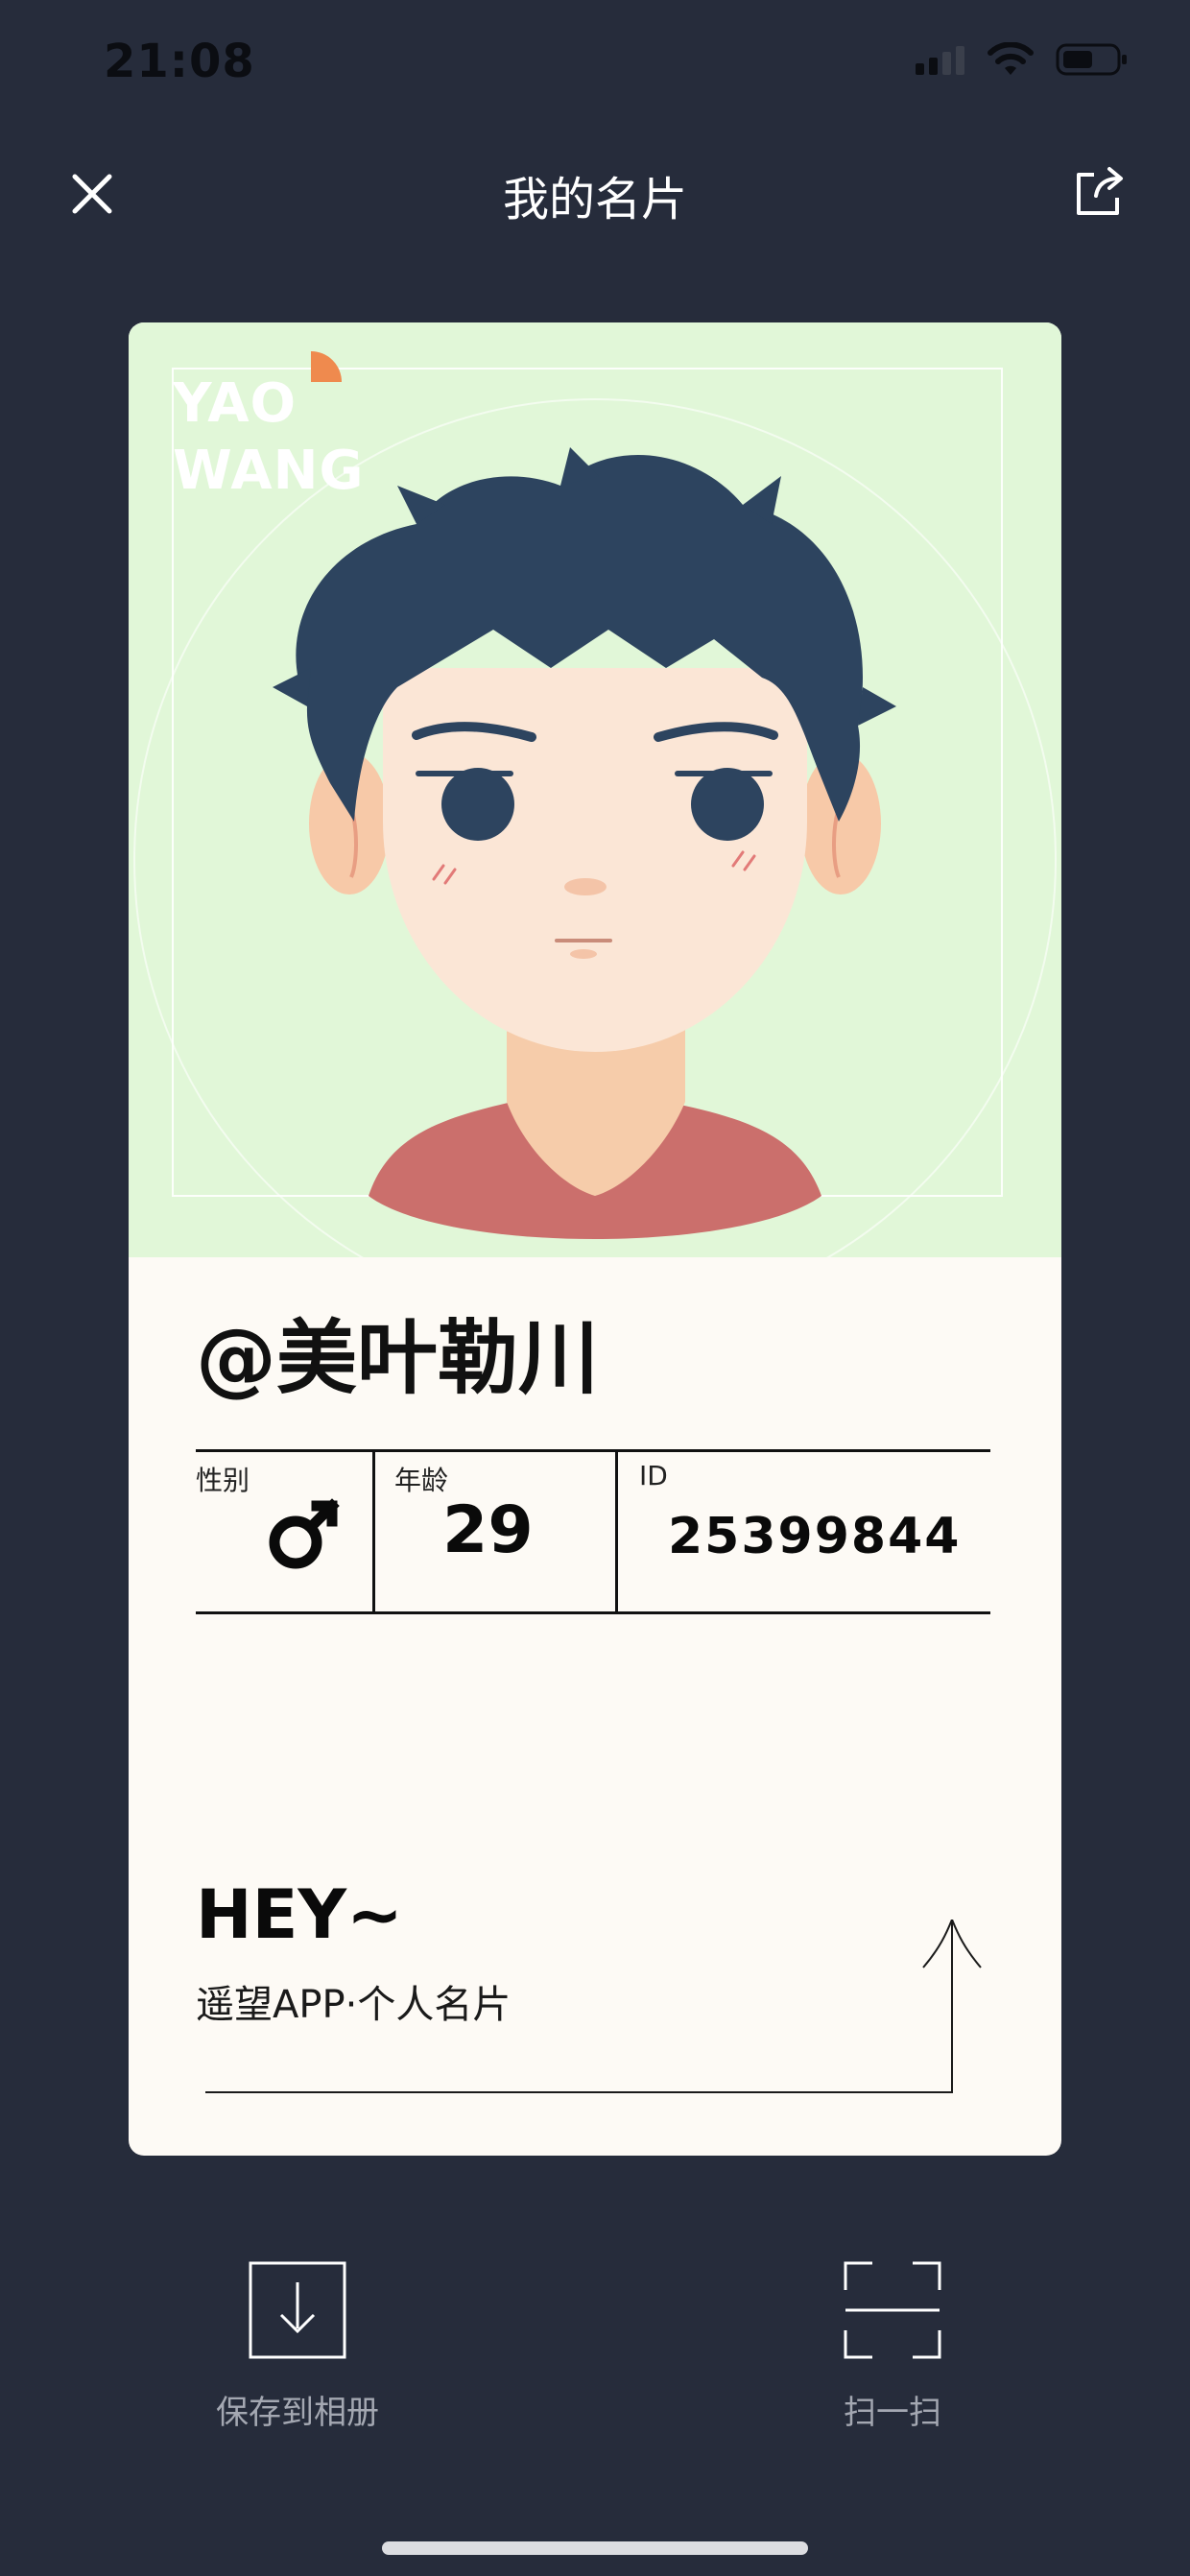 The height and width of the screenshot is (2576, 1190). What do you see at coordinates (327, 366) in the screenshot?
I see `brand-accent-icon` at bounding box center [327, 366].